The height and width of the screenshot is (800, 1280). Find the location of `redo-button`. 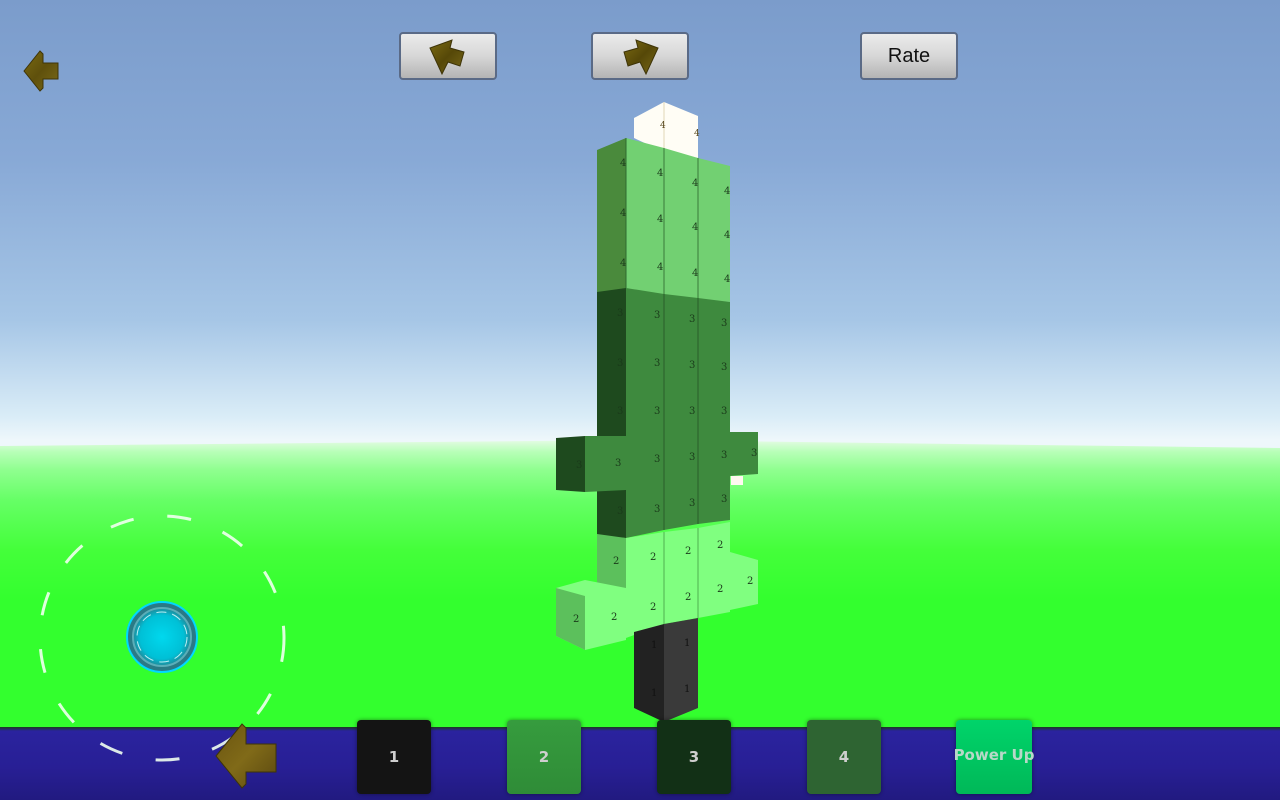

redo-button is located at coordinates (640, 56).